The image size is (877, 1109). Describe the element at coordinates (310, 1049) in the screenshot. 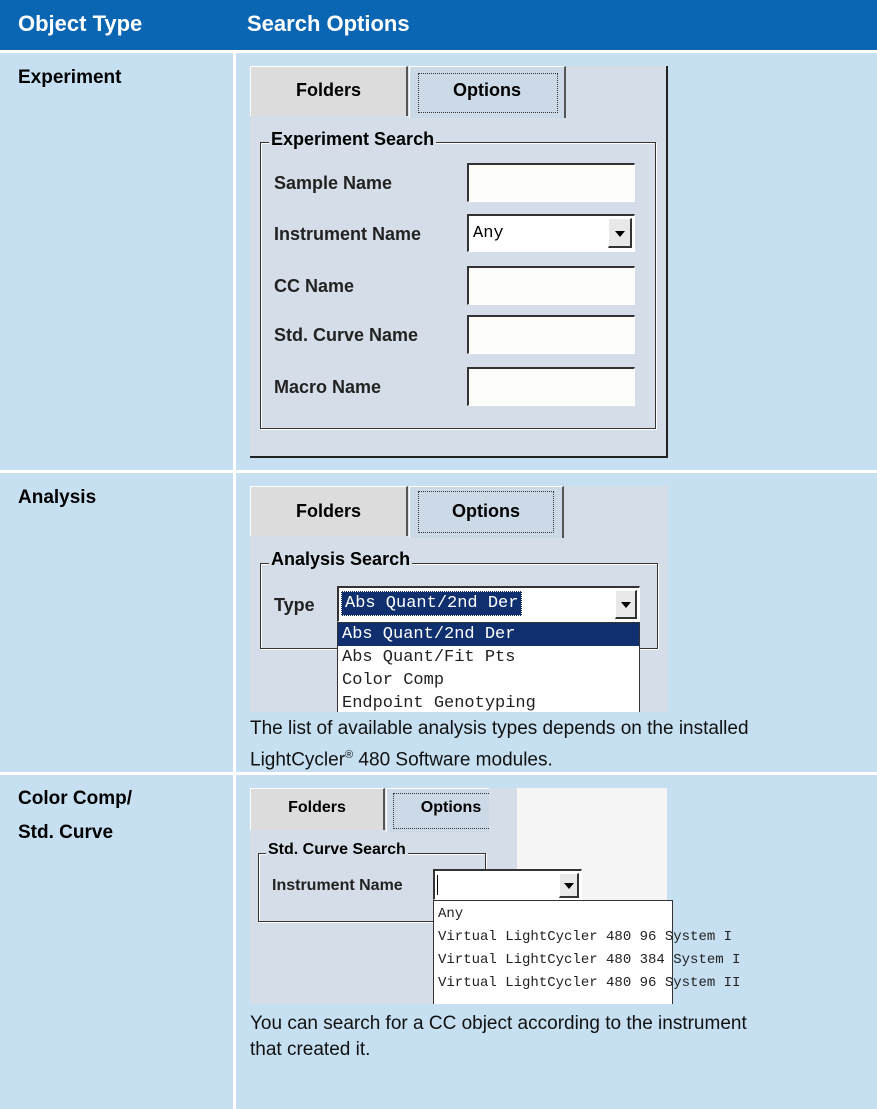

I see `colorcomp-note-line2: that created it.` at that location.